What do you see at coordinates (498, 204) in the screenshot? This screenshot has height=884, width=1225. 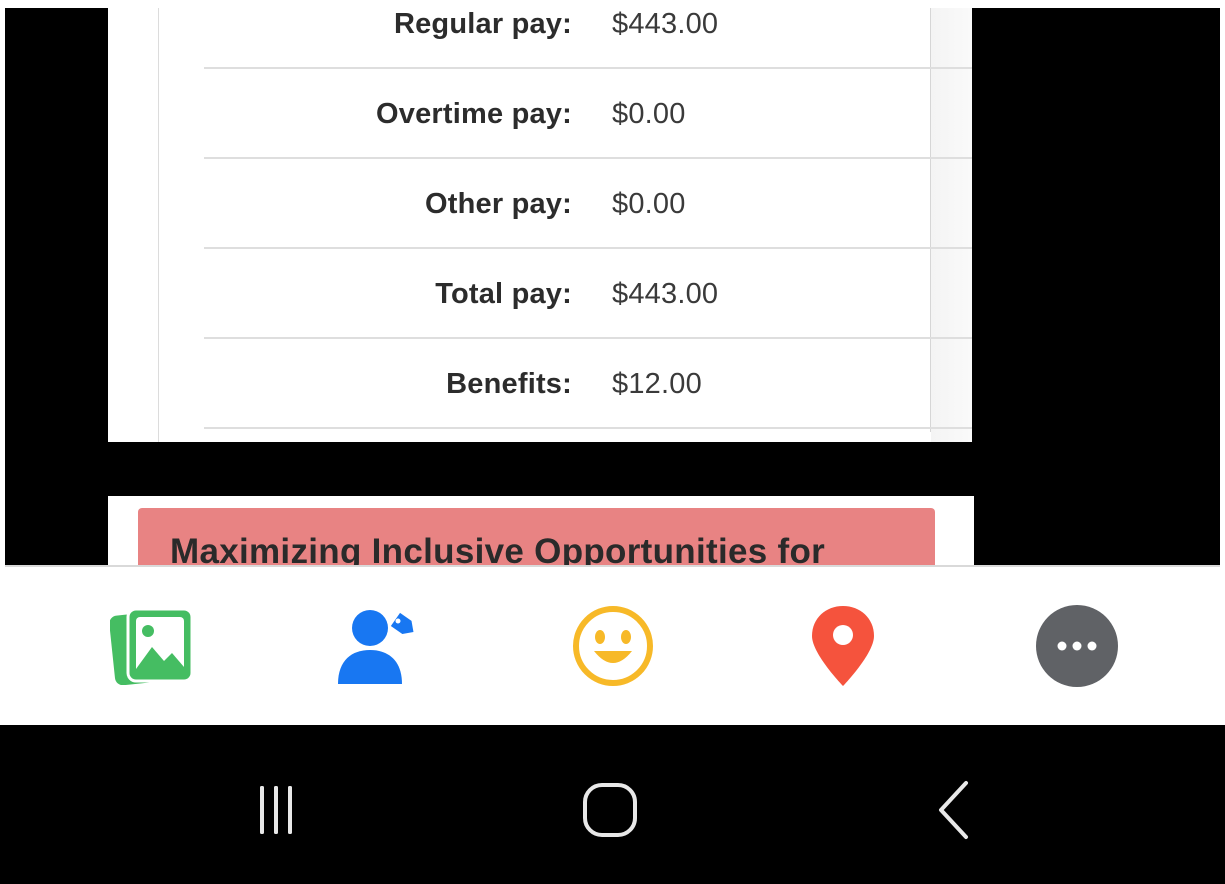 I see `pay-label: Other pay:` at bounding box center [498, 204].